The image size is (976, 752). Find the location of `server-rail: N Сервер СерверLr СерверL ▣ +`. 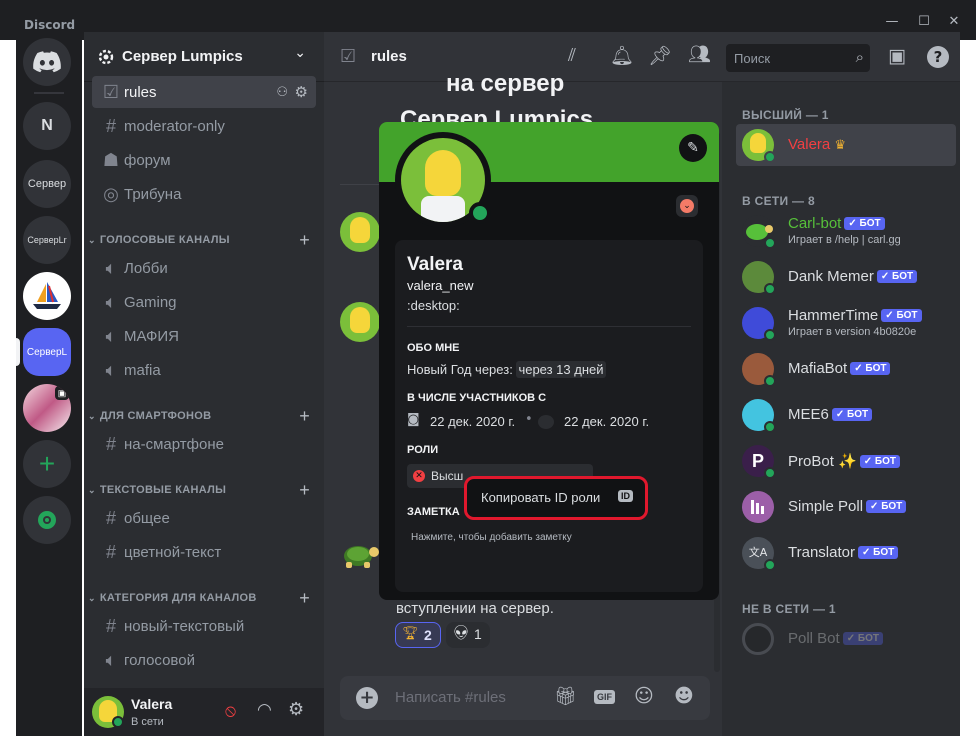

server-rail: N Сервер СерверLr СерверL ▣ + is located at coordinates (49, 384).